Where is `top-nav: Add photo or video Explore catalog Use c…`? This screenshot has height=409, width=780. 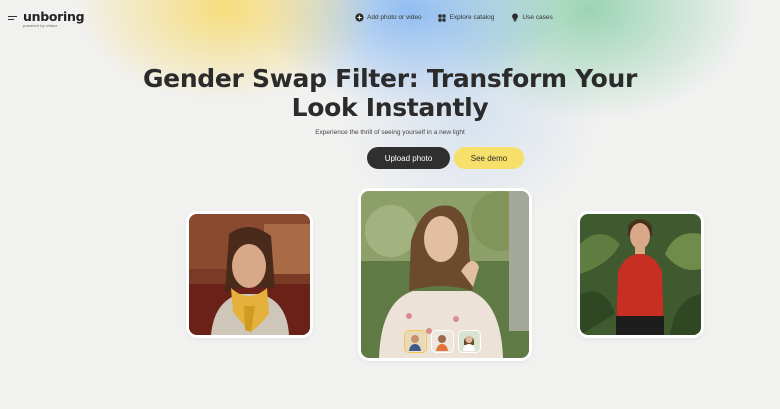
top-nav: Add photo or video Explore catalog Use c… is located at coordinates (454, 17).